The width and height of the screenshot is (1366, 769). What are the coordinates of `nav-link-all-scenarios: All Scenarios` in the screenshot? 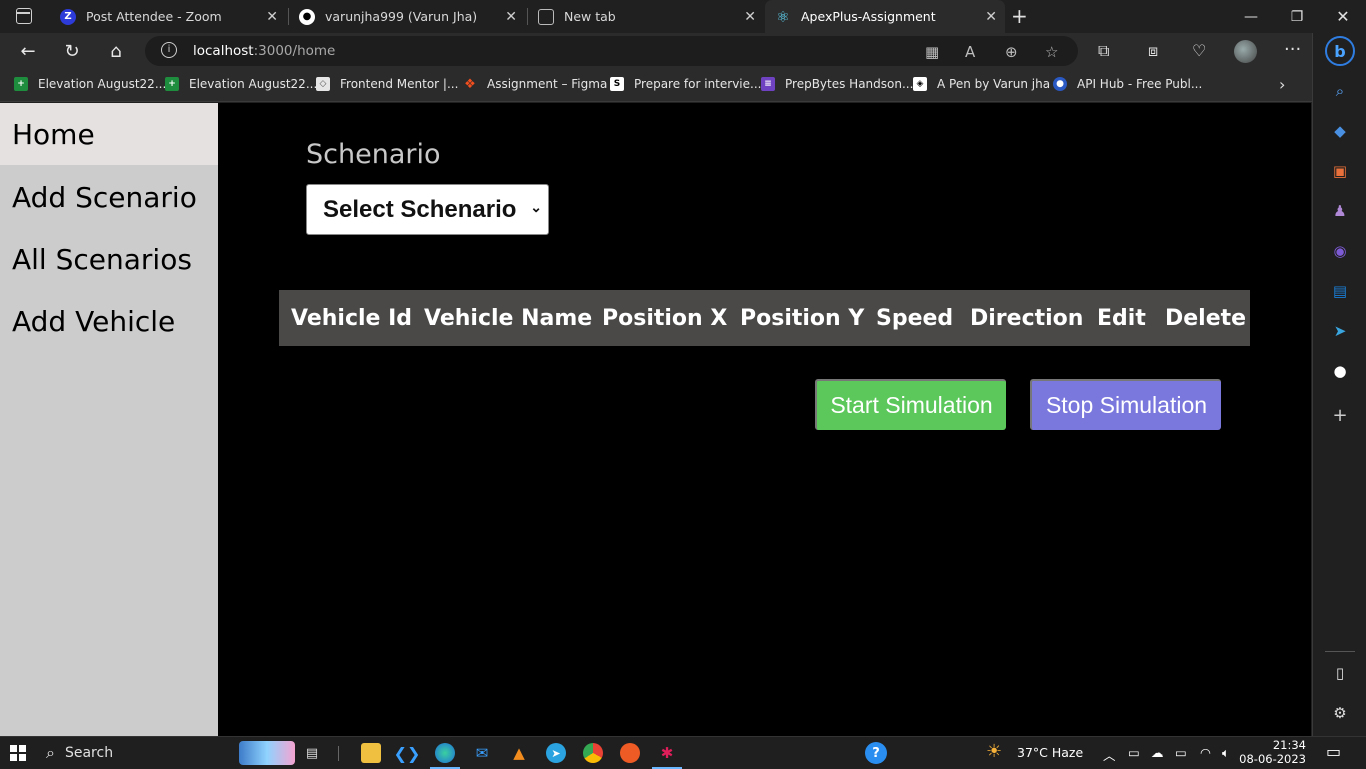 It's located at (109, 259).